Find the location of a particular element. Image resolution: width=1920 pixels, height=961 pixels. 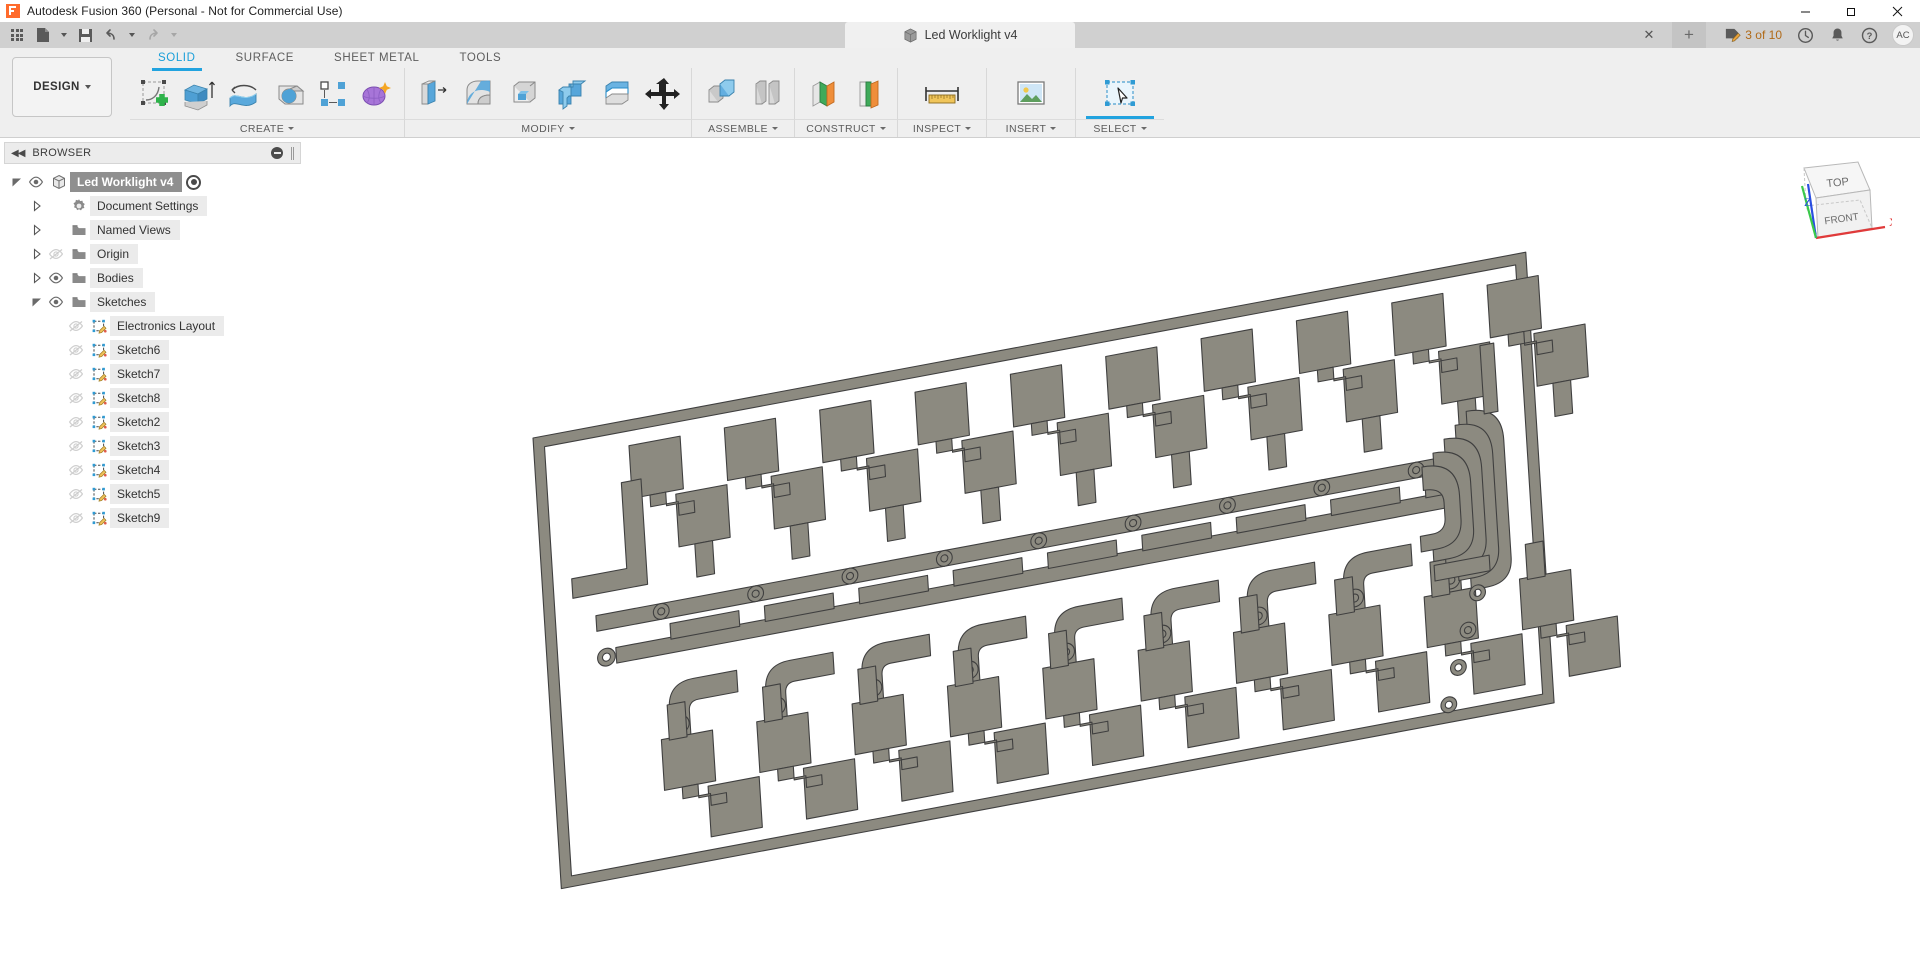

create-form-button is located at coordinates (376, 94).